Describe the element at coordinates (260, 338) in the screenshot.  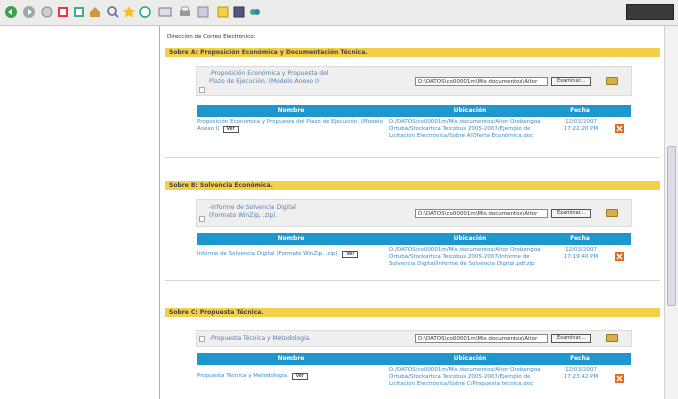
I see `upload-label-c: -Propuesta Técnica y Metodología.` at that location.